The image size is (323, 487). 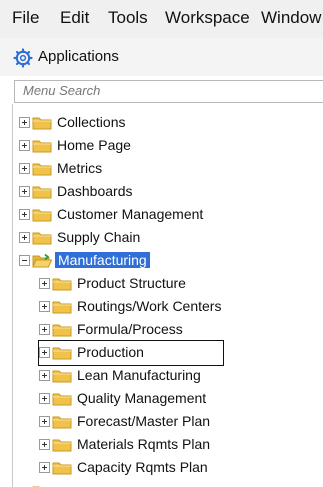 What do you see at coordinates (95, 191) in the screenshot?
I see `tree-item-label: Dashboards` at bounding box center [95, 191].